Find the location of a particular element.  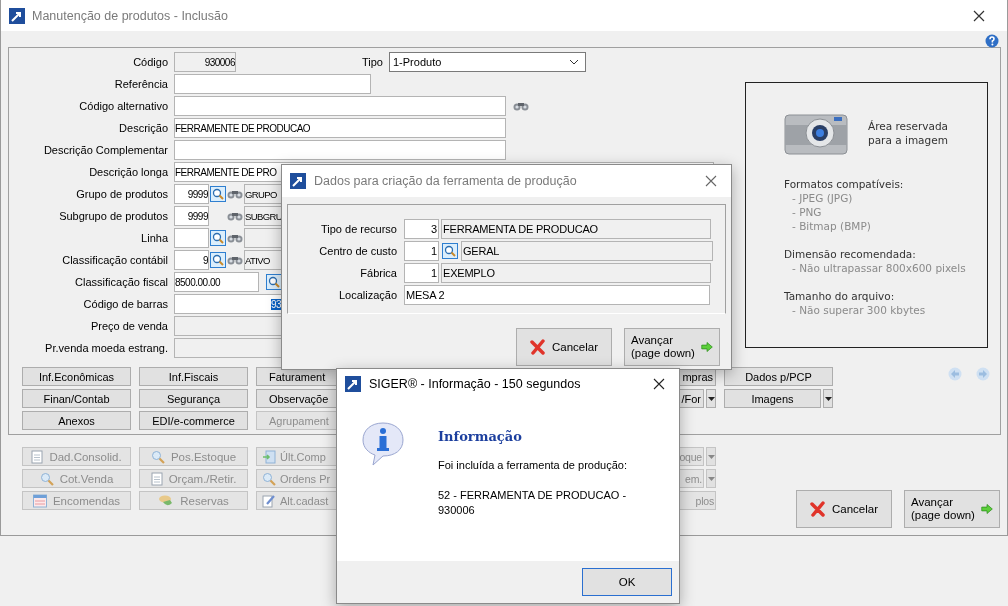

name-field: GERAL is located at coordinates (587, 251).